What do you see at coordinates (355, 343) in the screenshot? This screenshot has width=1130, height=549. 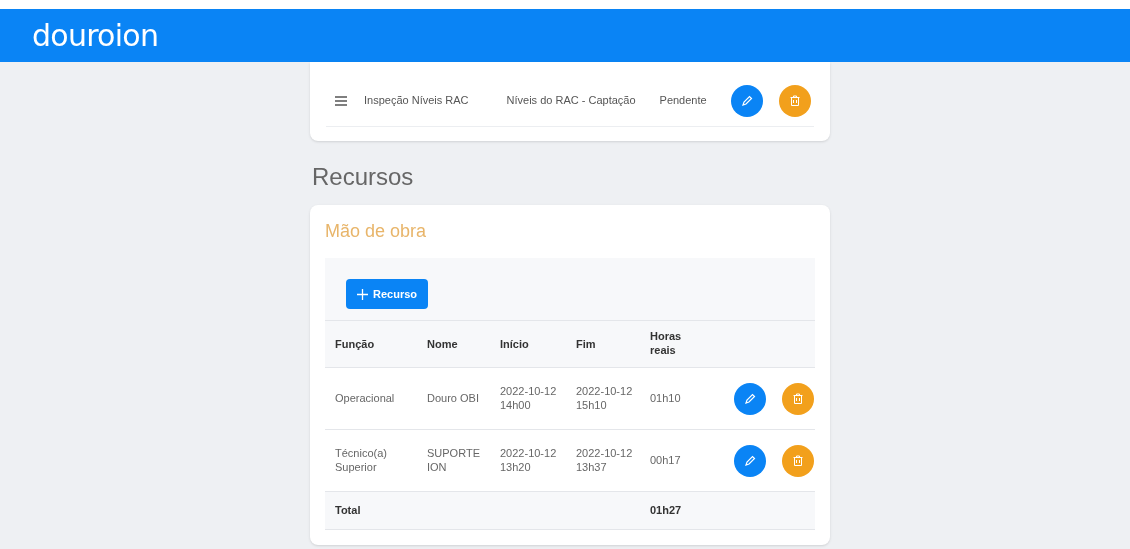 I see `column-header: Função` at bounding box center [355, 343].